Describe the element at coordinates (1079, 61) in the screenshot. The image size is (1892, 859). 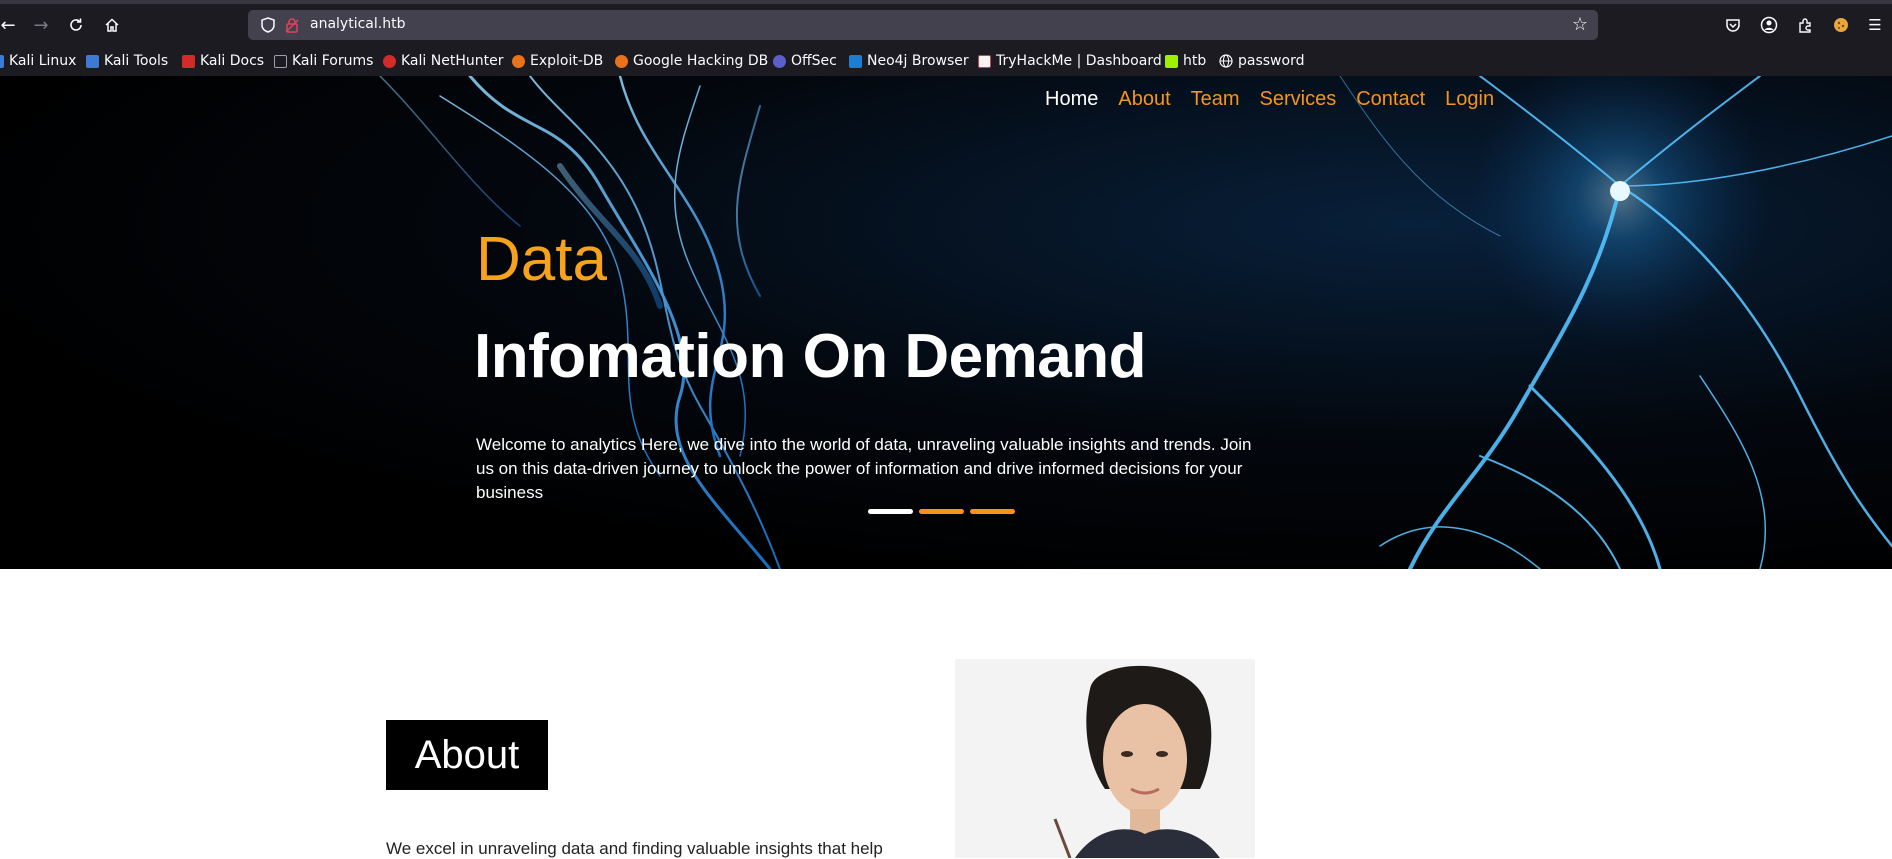
I see `bookmark-label: TryHackMe | Dashboard` at that location.